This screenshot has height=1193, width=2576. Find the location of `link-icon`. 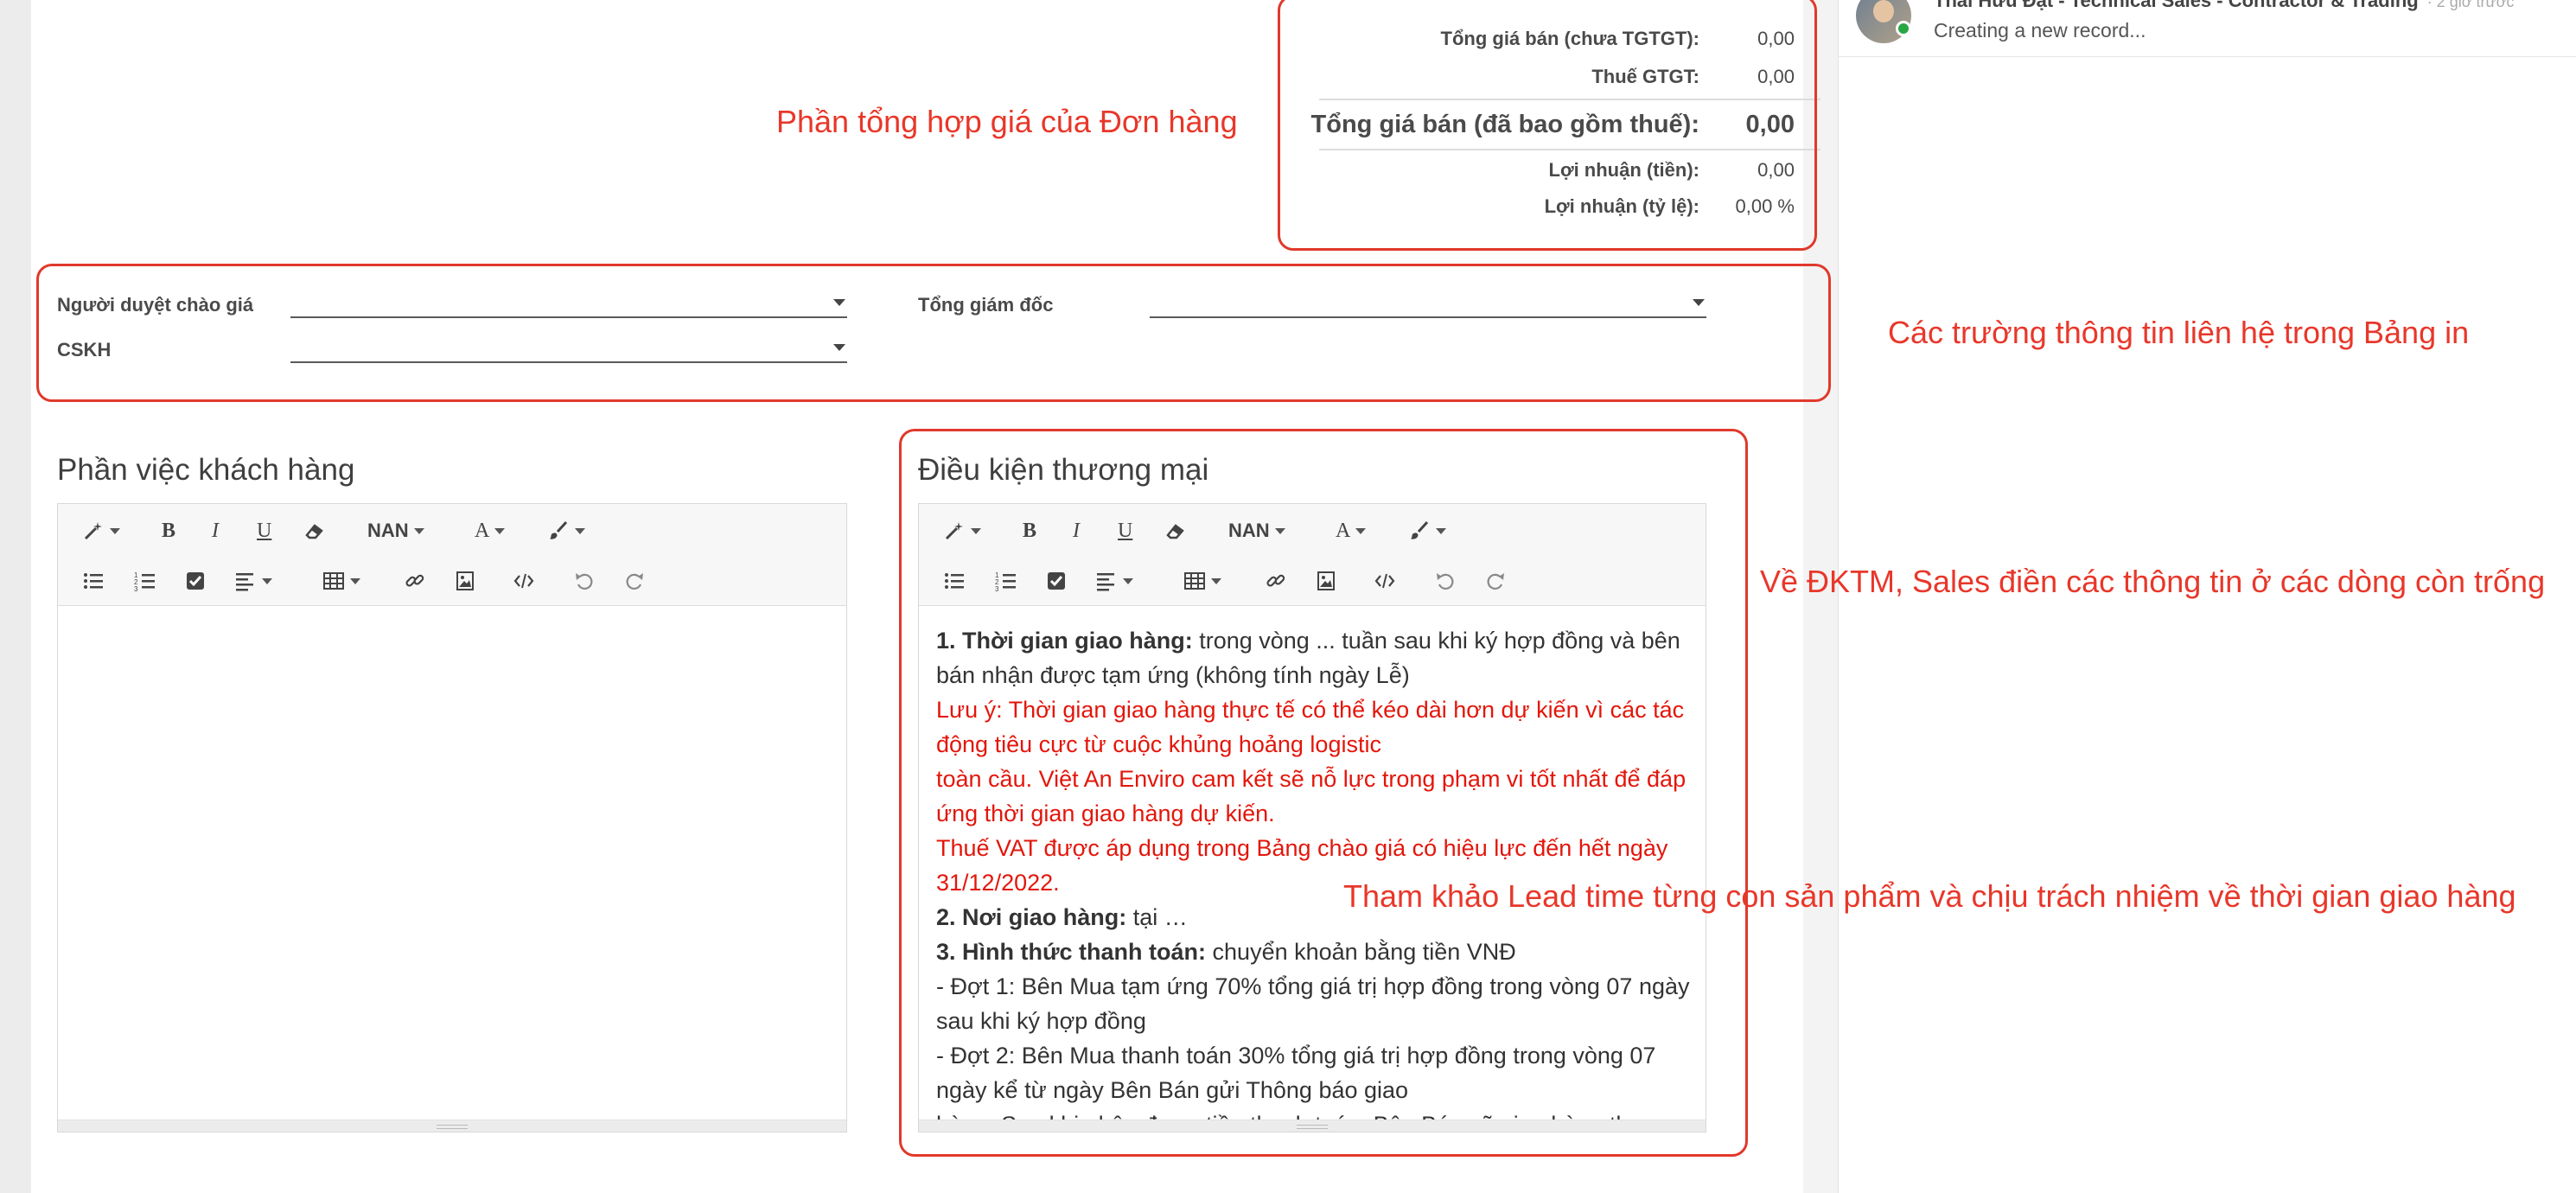

link-icon is located at coordinates (414, 580).